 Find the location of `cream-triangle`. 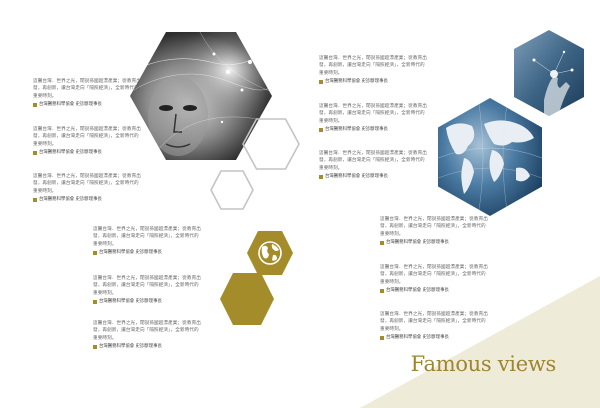

cream-triangle is located at coordinates (480, 342).